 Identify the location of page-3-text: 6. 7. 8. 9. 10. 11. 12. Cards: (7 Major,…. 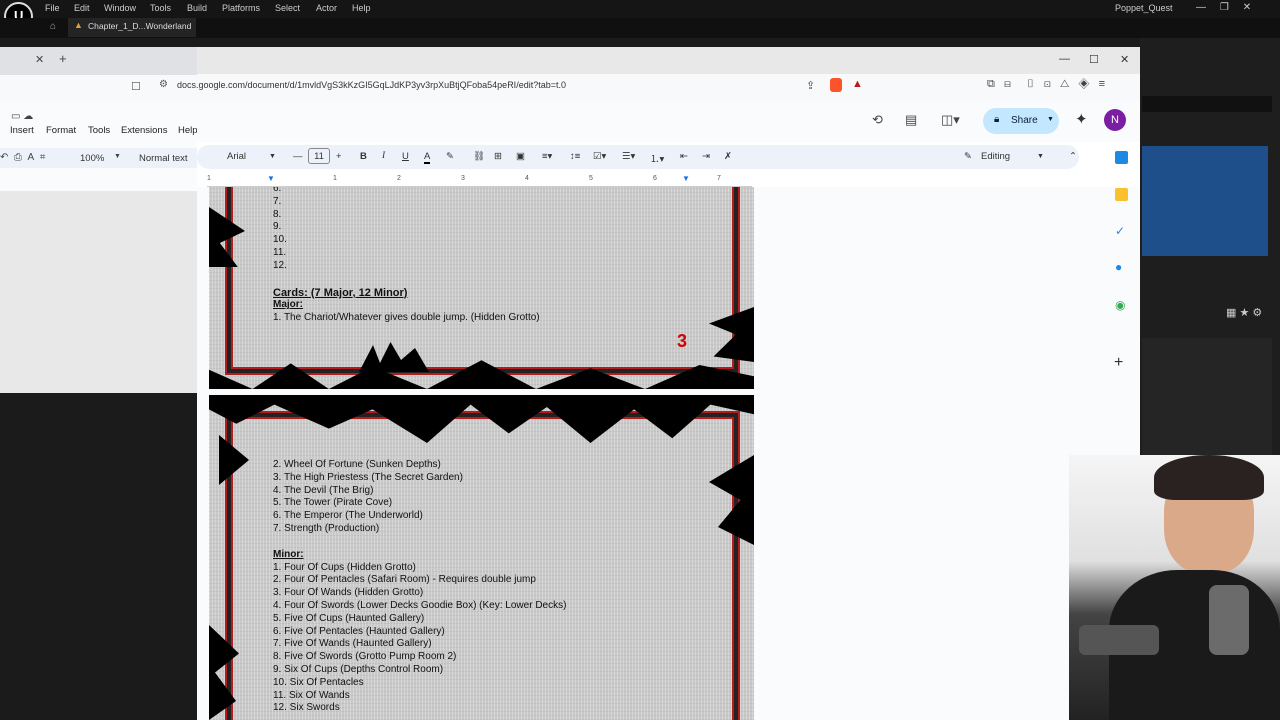
(406, 256).